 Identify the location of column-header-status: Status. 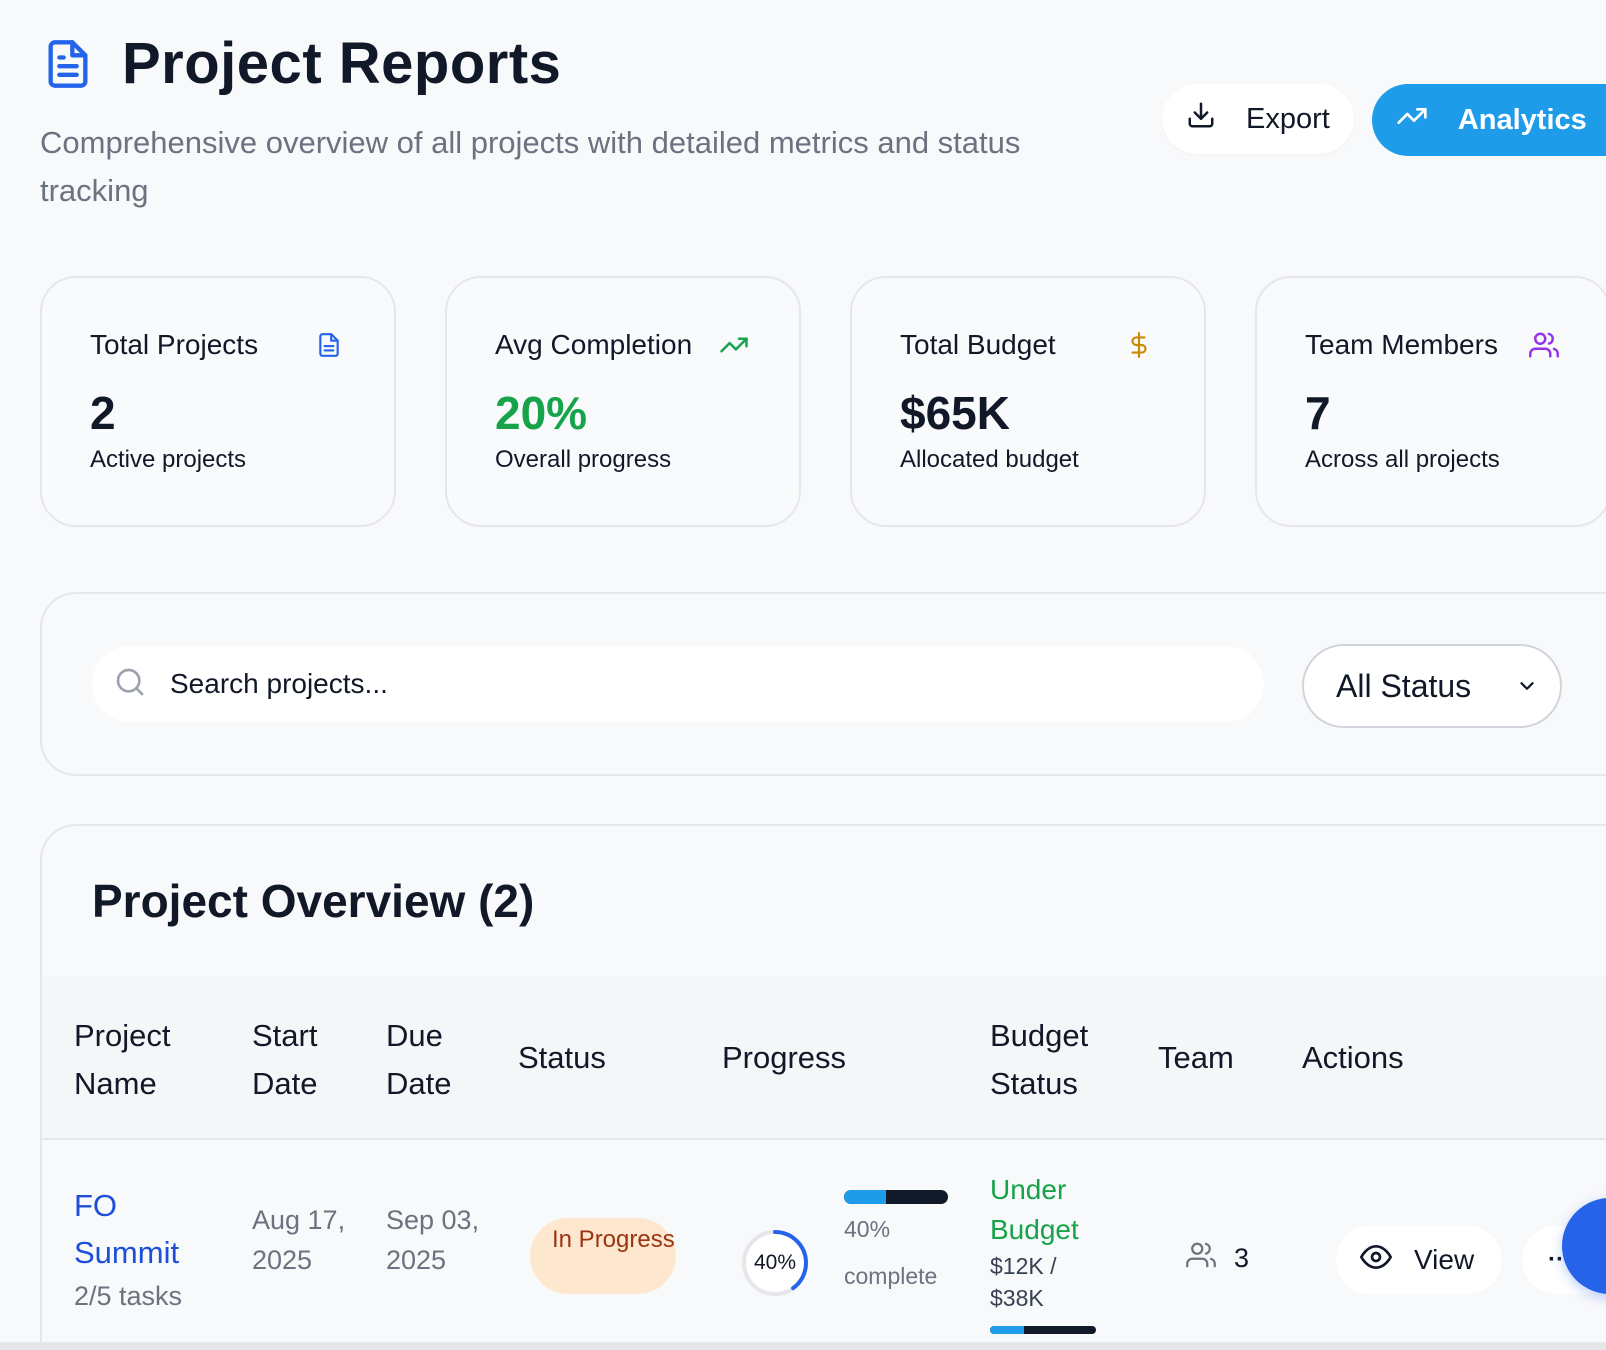
(562, 1057).